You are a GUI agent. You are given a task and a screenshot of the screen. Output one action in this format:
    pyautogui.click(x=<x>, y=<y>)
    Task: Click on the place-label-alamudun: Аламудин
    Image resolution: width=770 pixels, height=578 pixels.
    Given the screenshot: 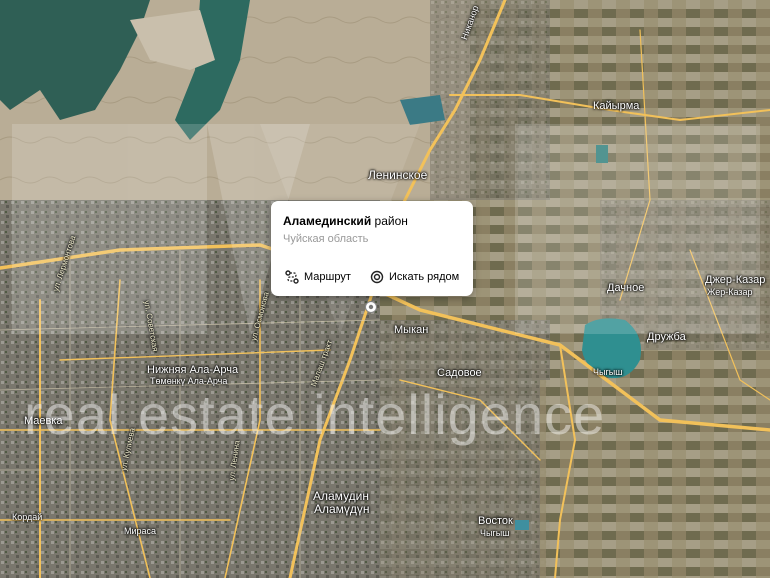 What is the action you would take?
    pyautogui.click(x=341, y=496)
    